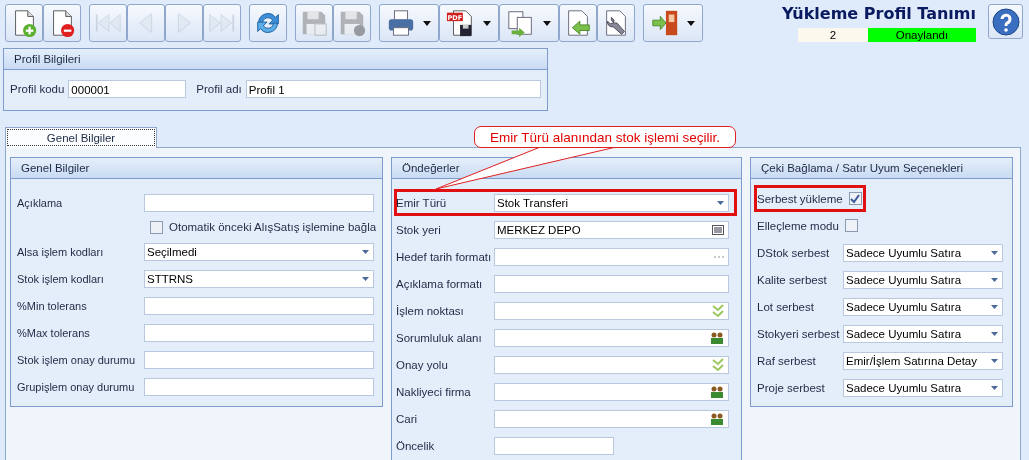 This screenshot has width=1029, height=460. I want to click on refresh-button, so click(268, 23).